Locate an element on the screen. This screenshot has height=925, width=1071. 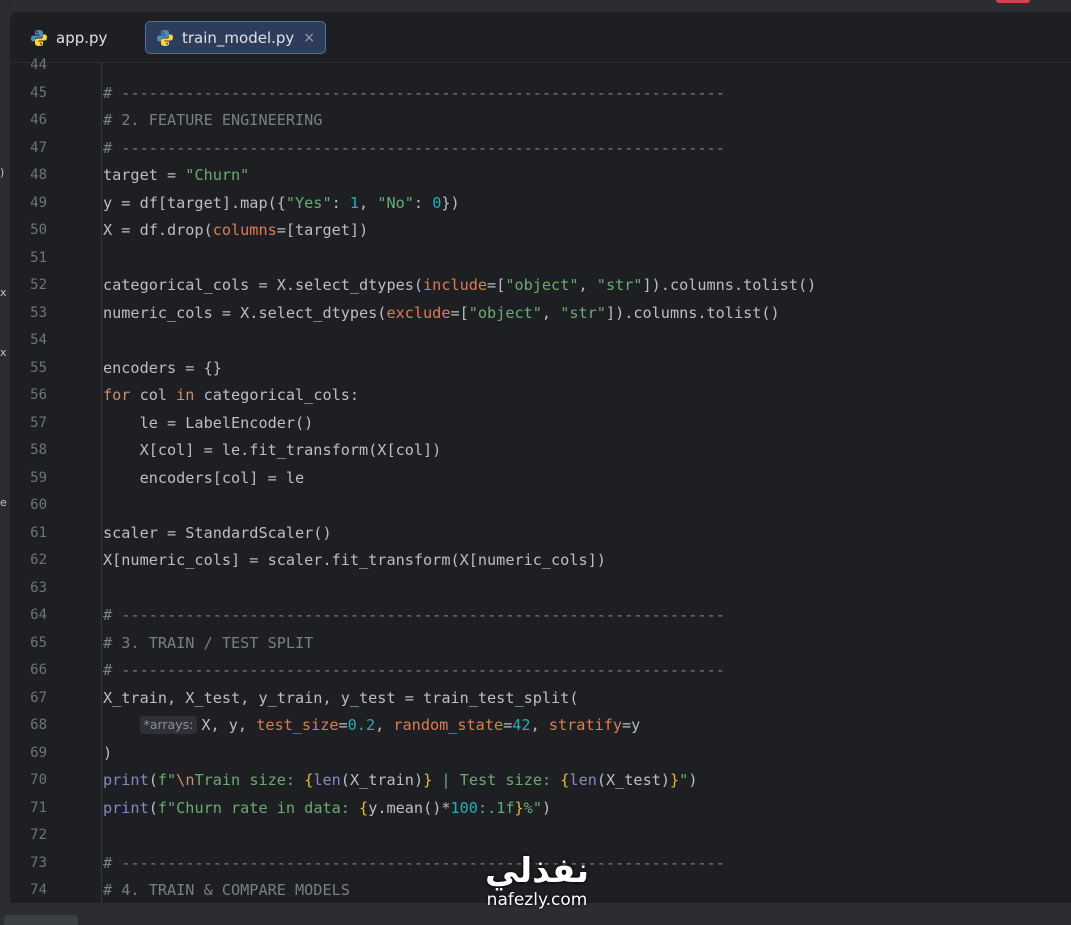
line-number: 65 is located at coordinates (38, 642).